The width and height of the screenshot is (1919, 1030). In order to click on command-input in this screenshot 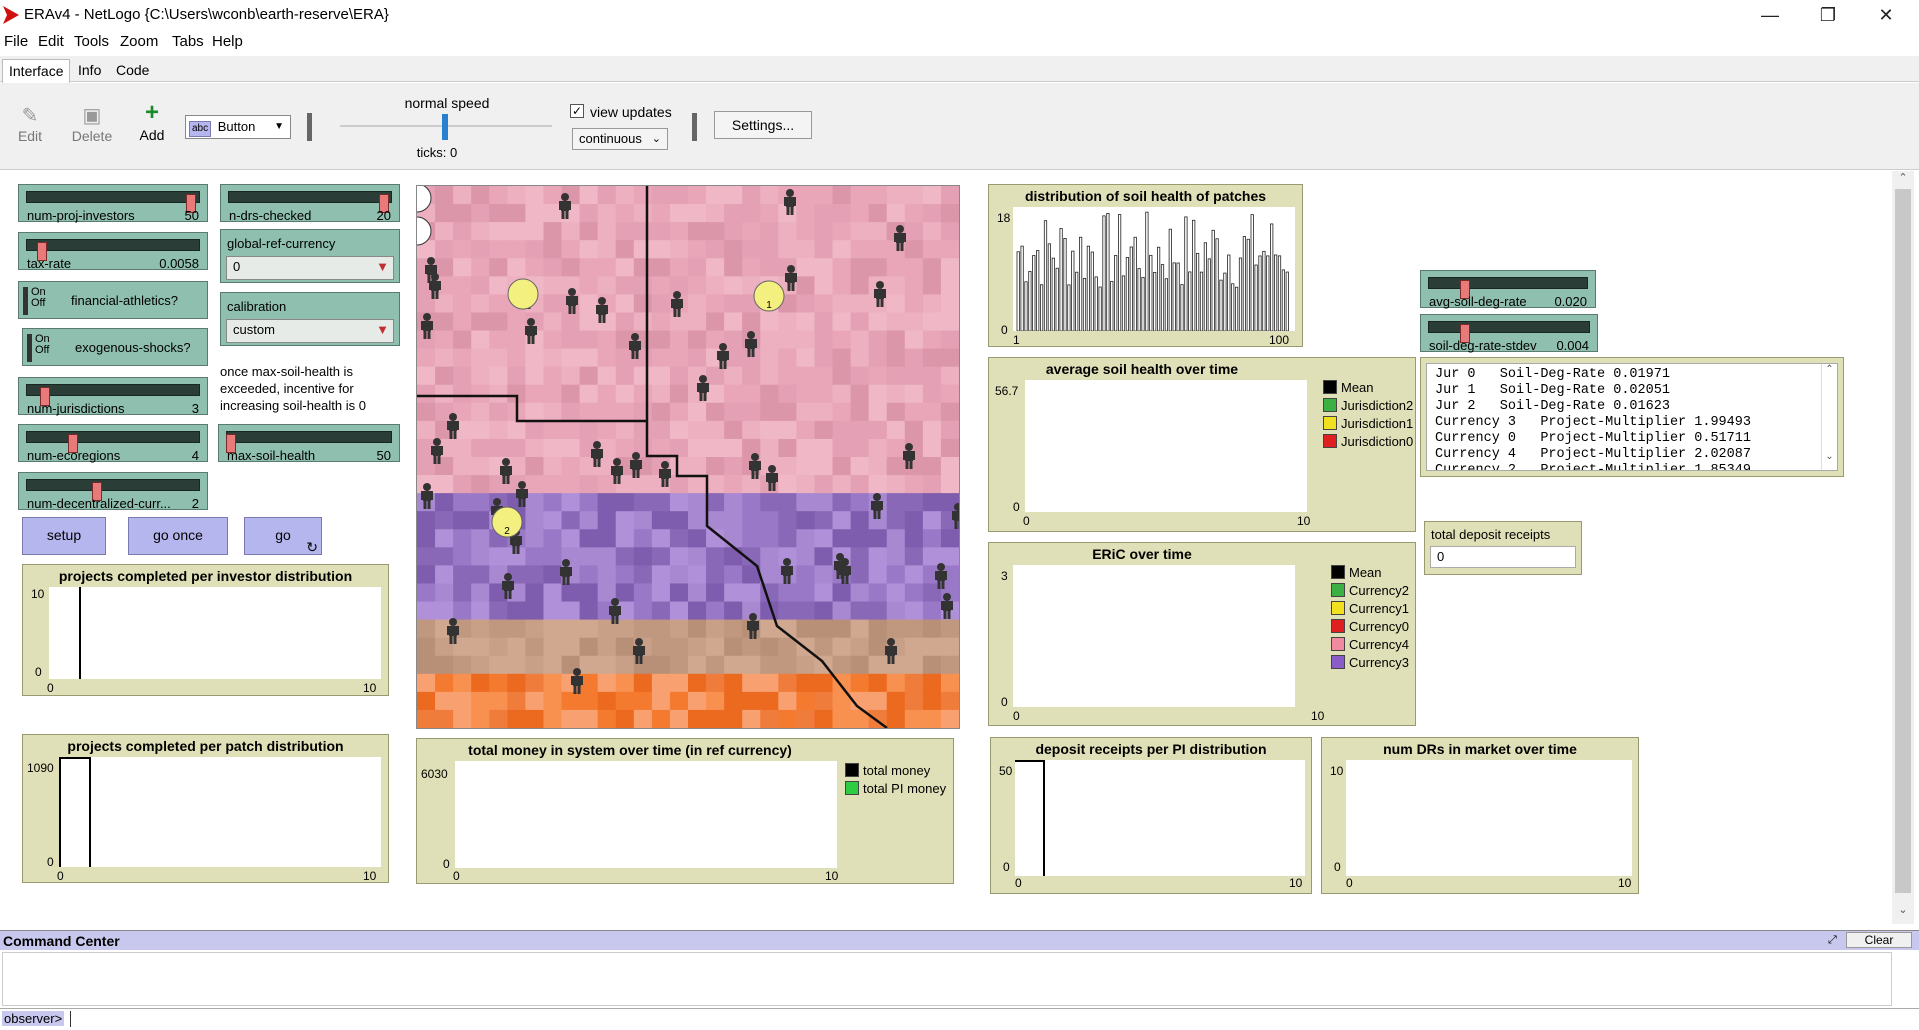, I will do `click(980, 1019)`.